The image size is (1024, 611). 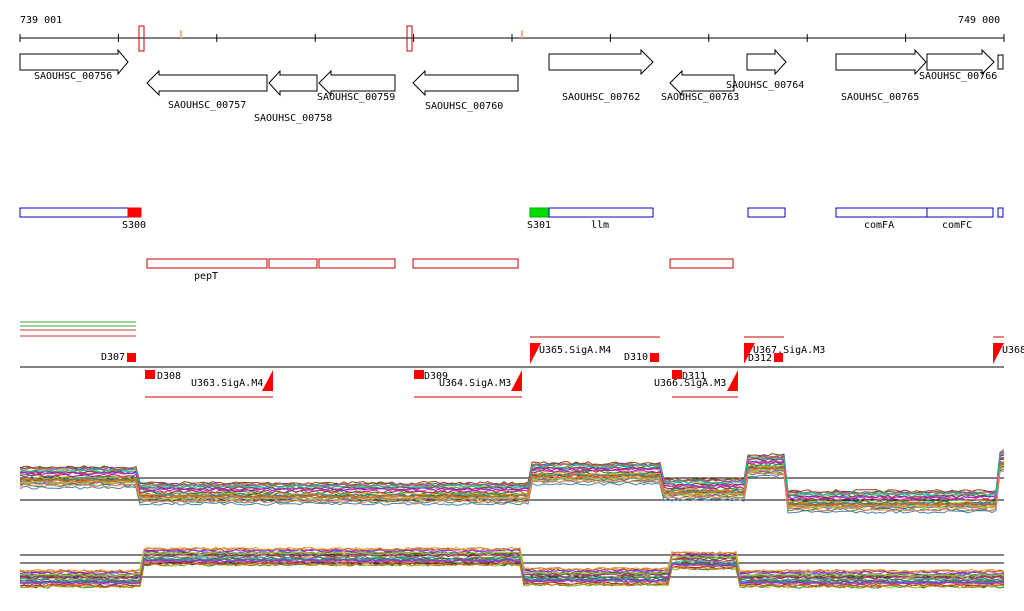 I want to click on gene-label: SAOUHSC_00760, so click(x=464, y=106).